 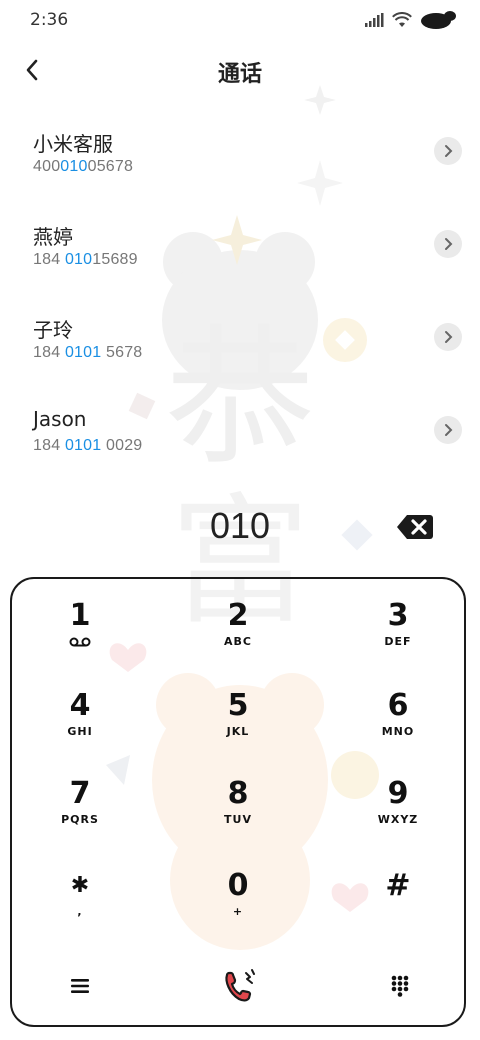 I want to click on status-time: 2:36, so click(x=49, y=20).